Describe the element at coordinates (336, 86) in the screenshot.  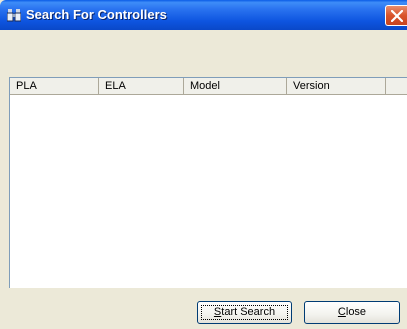
I see `column-header-version: Version` at that location.